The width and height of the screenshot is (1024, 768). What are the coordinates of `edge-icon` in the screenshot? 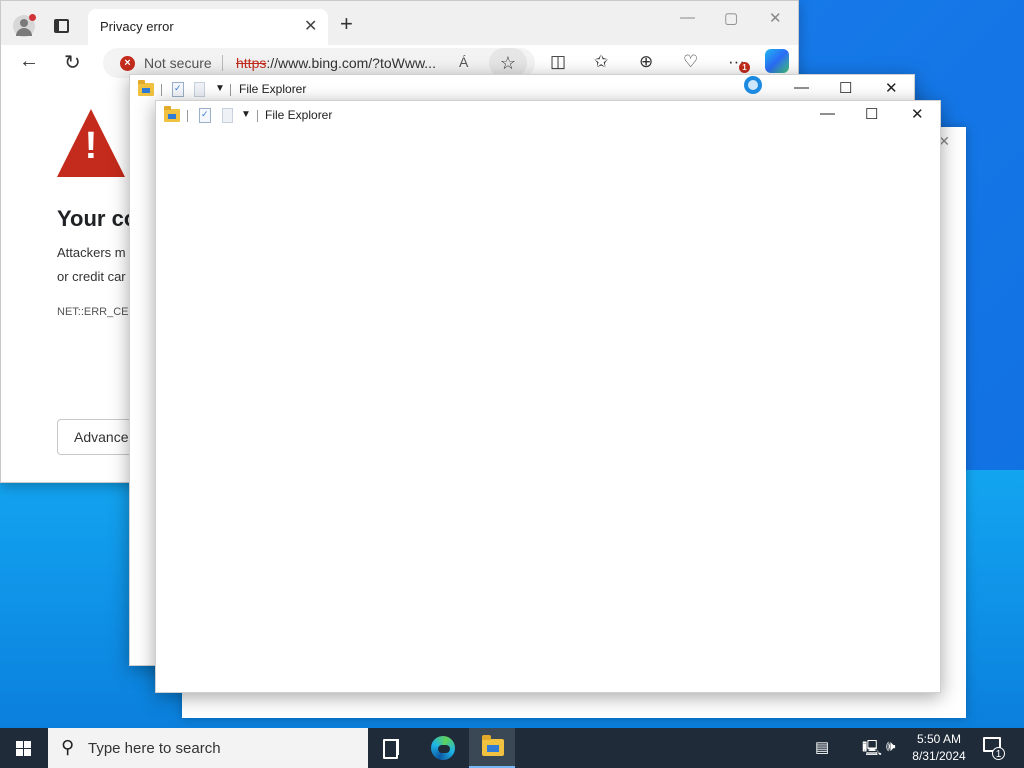 It's located at (443, 748).